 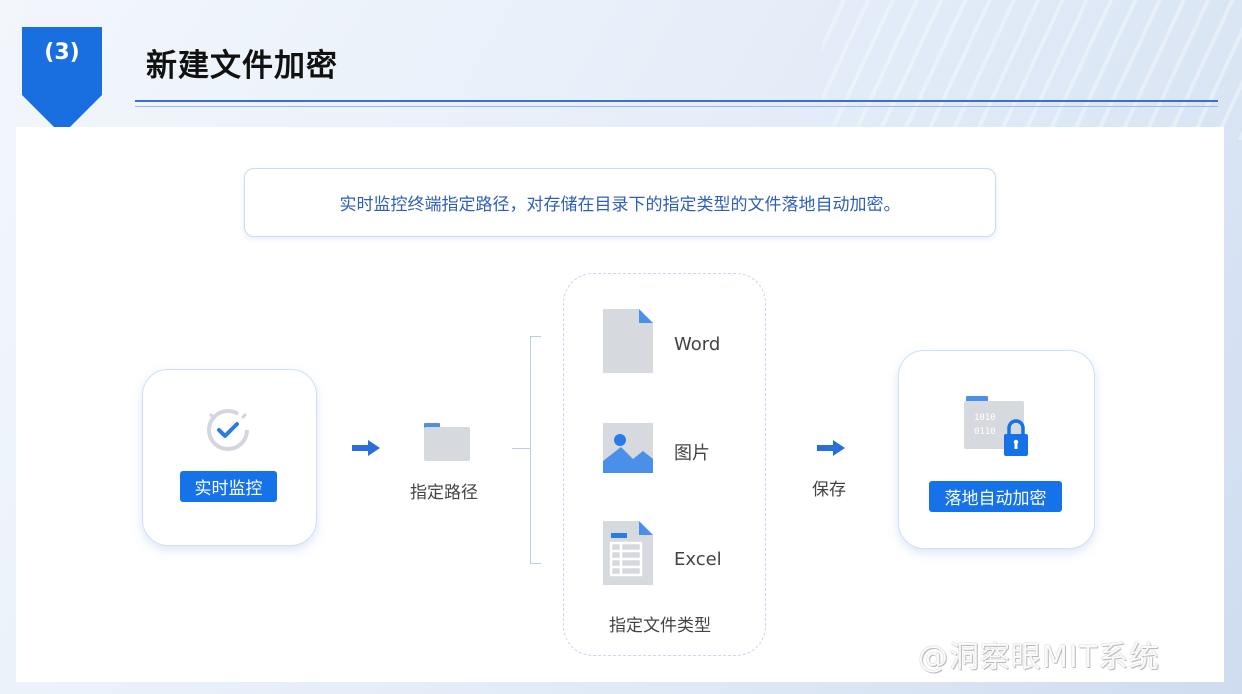 What do you see at coordinates (535, 450) in the screenshot?
I see `bracket` at bounding box center [535, 450].